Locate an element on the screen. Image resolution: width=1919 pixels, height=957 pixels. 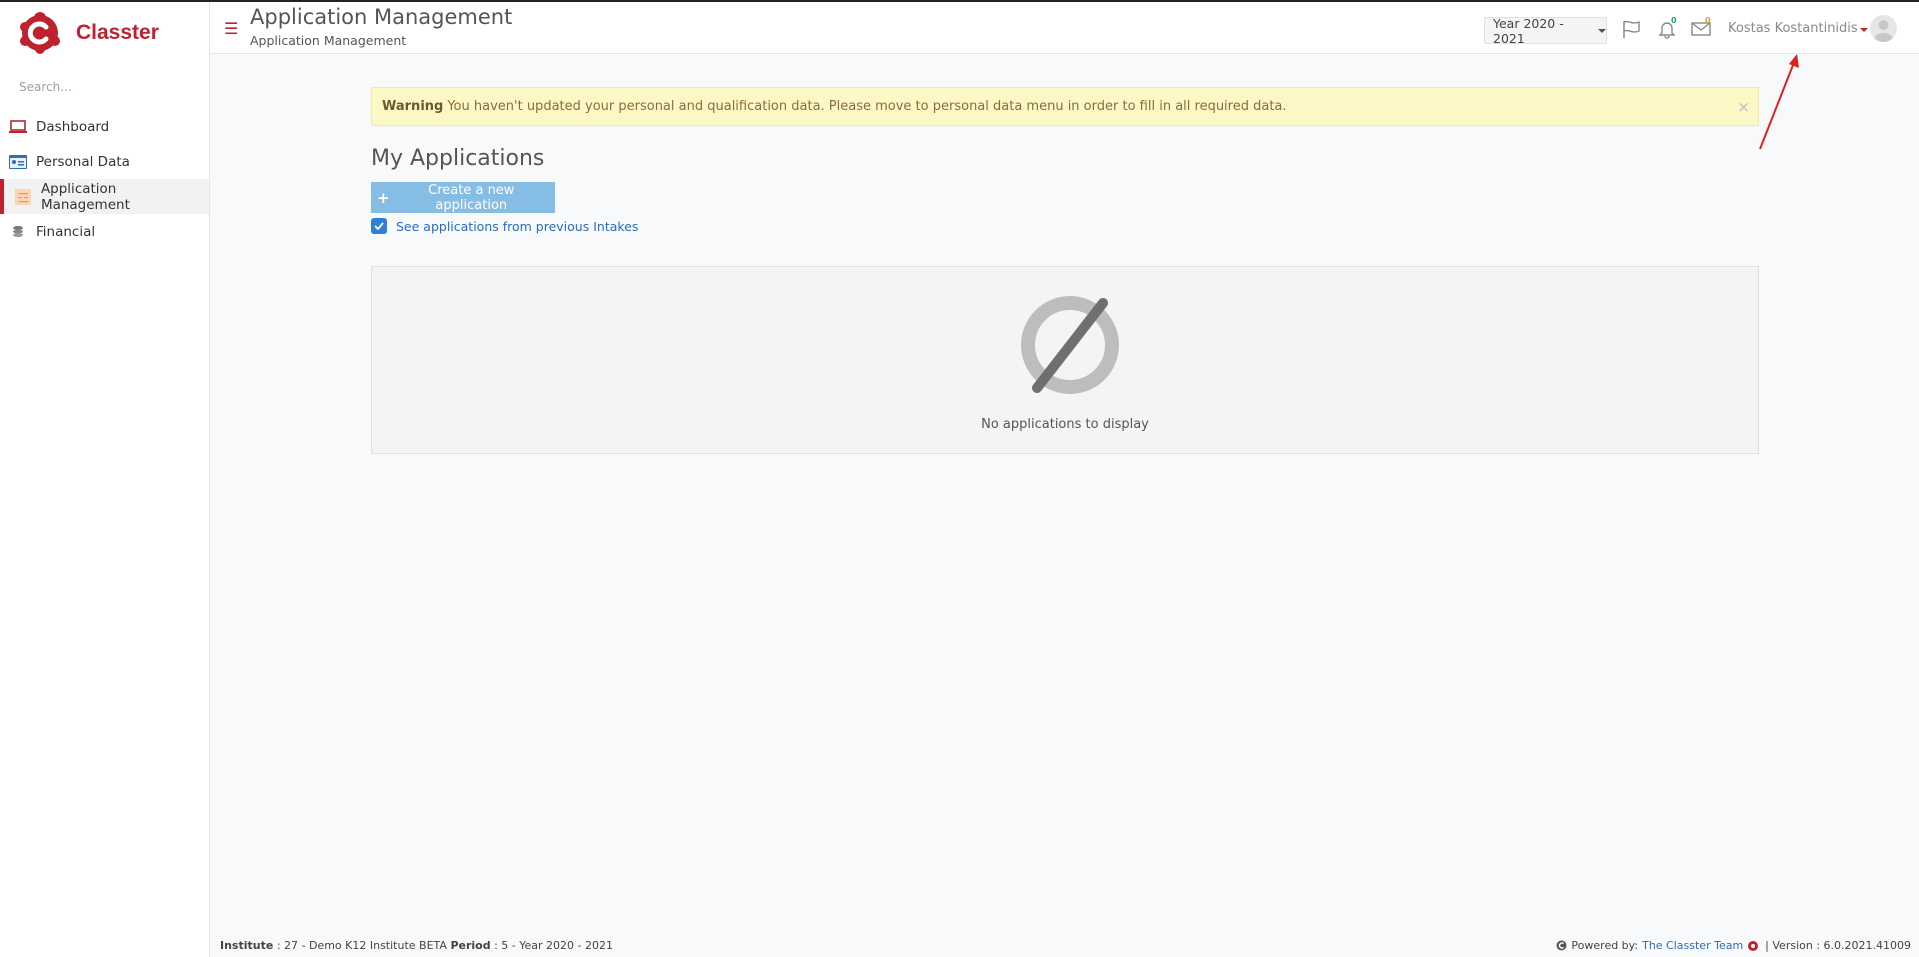
previous-intakes-checkbox is located at coordinates (379, 226).